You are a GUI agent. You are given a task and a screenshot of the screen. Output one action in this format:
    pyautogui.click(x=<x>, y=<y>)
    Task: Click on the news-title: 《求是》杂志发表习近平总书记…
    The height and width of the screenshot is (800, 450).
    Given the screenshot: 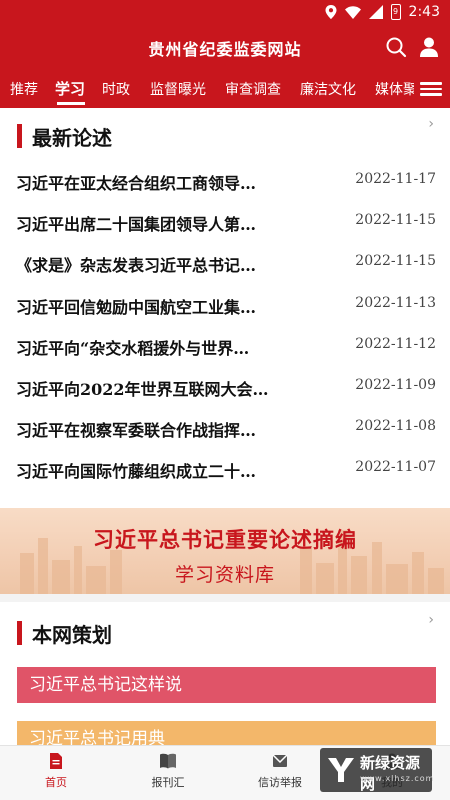 What is the action you would take?
    pyautogui.click(x=166, y=264)
    